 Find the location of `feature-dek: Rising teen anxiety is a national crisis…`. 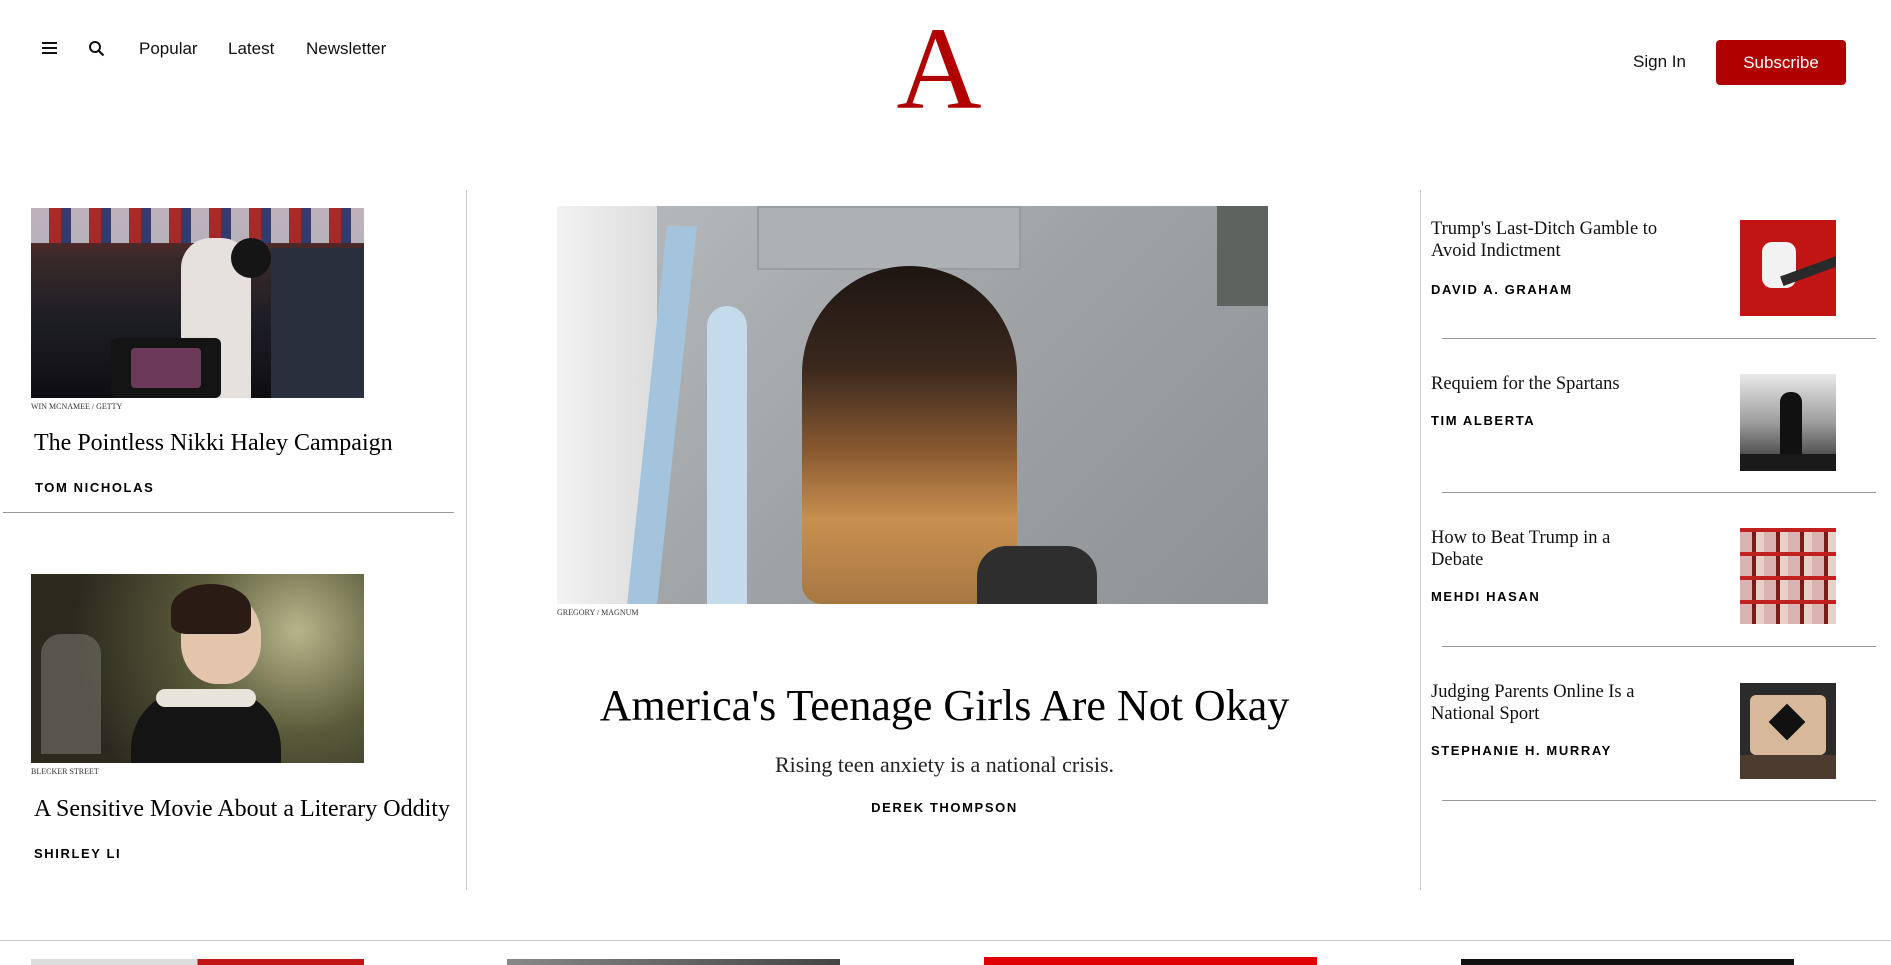

feature-dek: Rising teen anxiety is a national crisis… is located at coordinates (944, 764).